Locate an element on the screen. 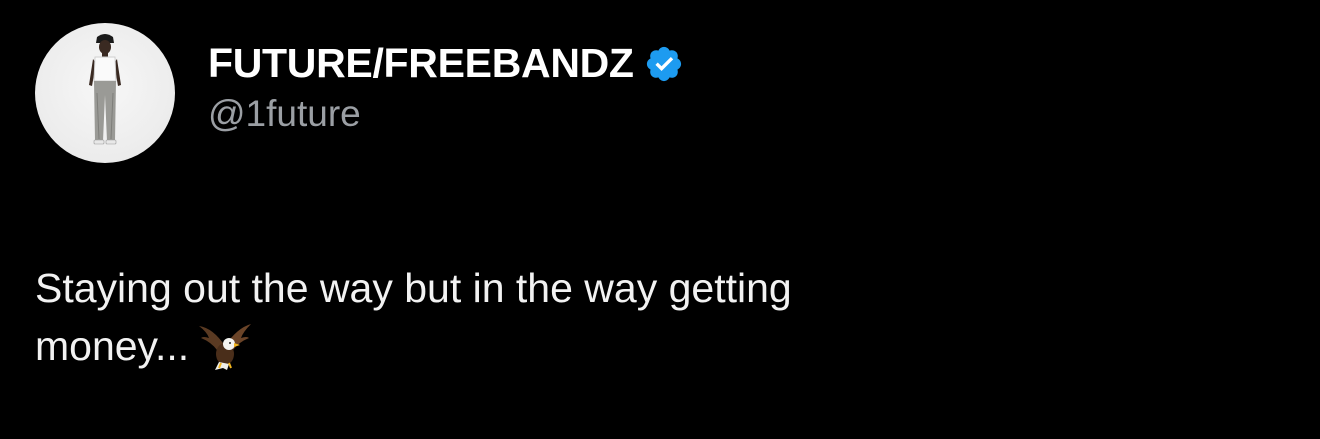 The height and width of the screenshot is (439, 1320). eagle-emoji-icon is located at coordinates (225, 347).